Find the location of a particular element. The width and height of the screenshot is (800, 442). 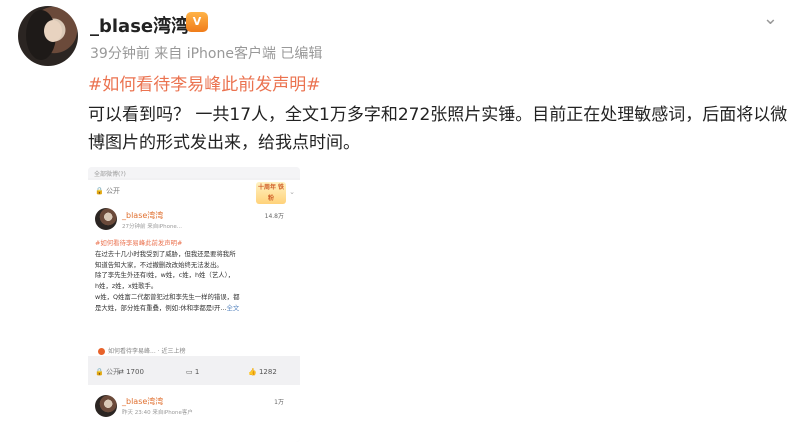

screenshot-line: 除了李先生外还有l姓，w姓，c姓，h姓（艺人）， is located at coordinates (165, 275).